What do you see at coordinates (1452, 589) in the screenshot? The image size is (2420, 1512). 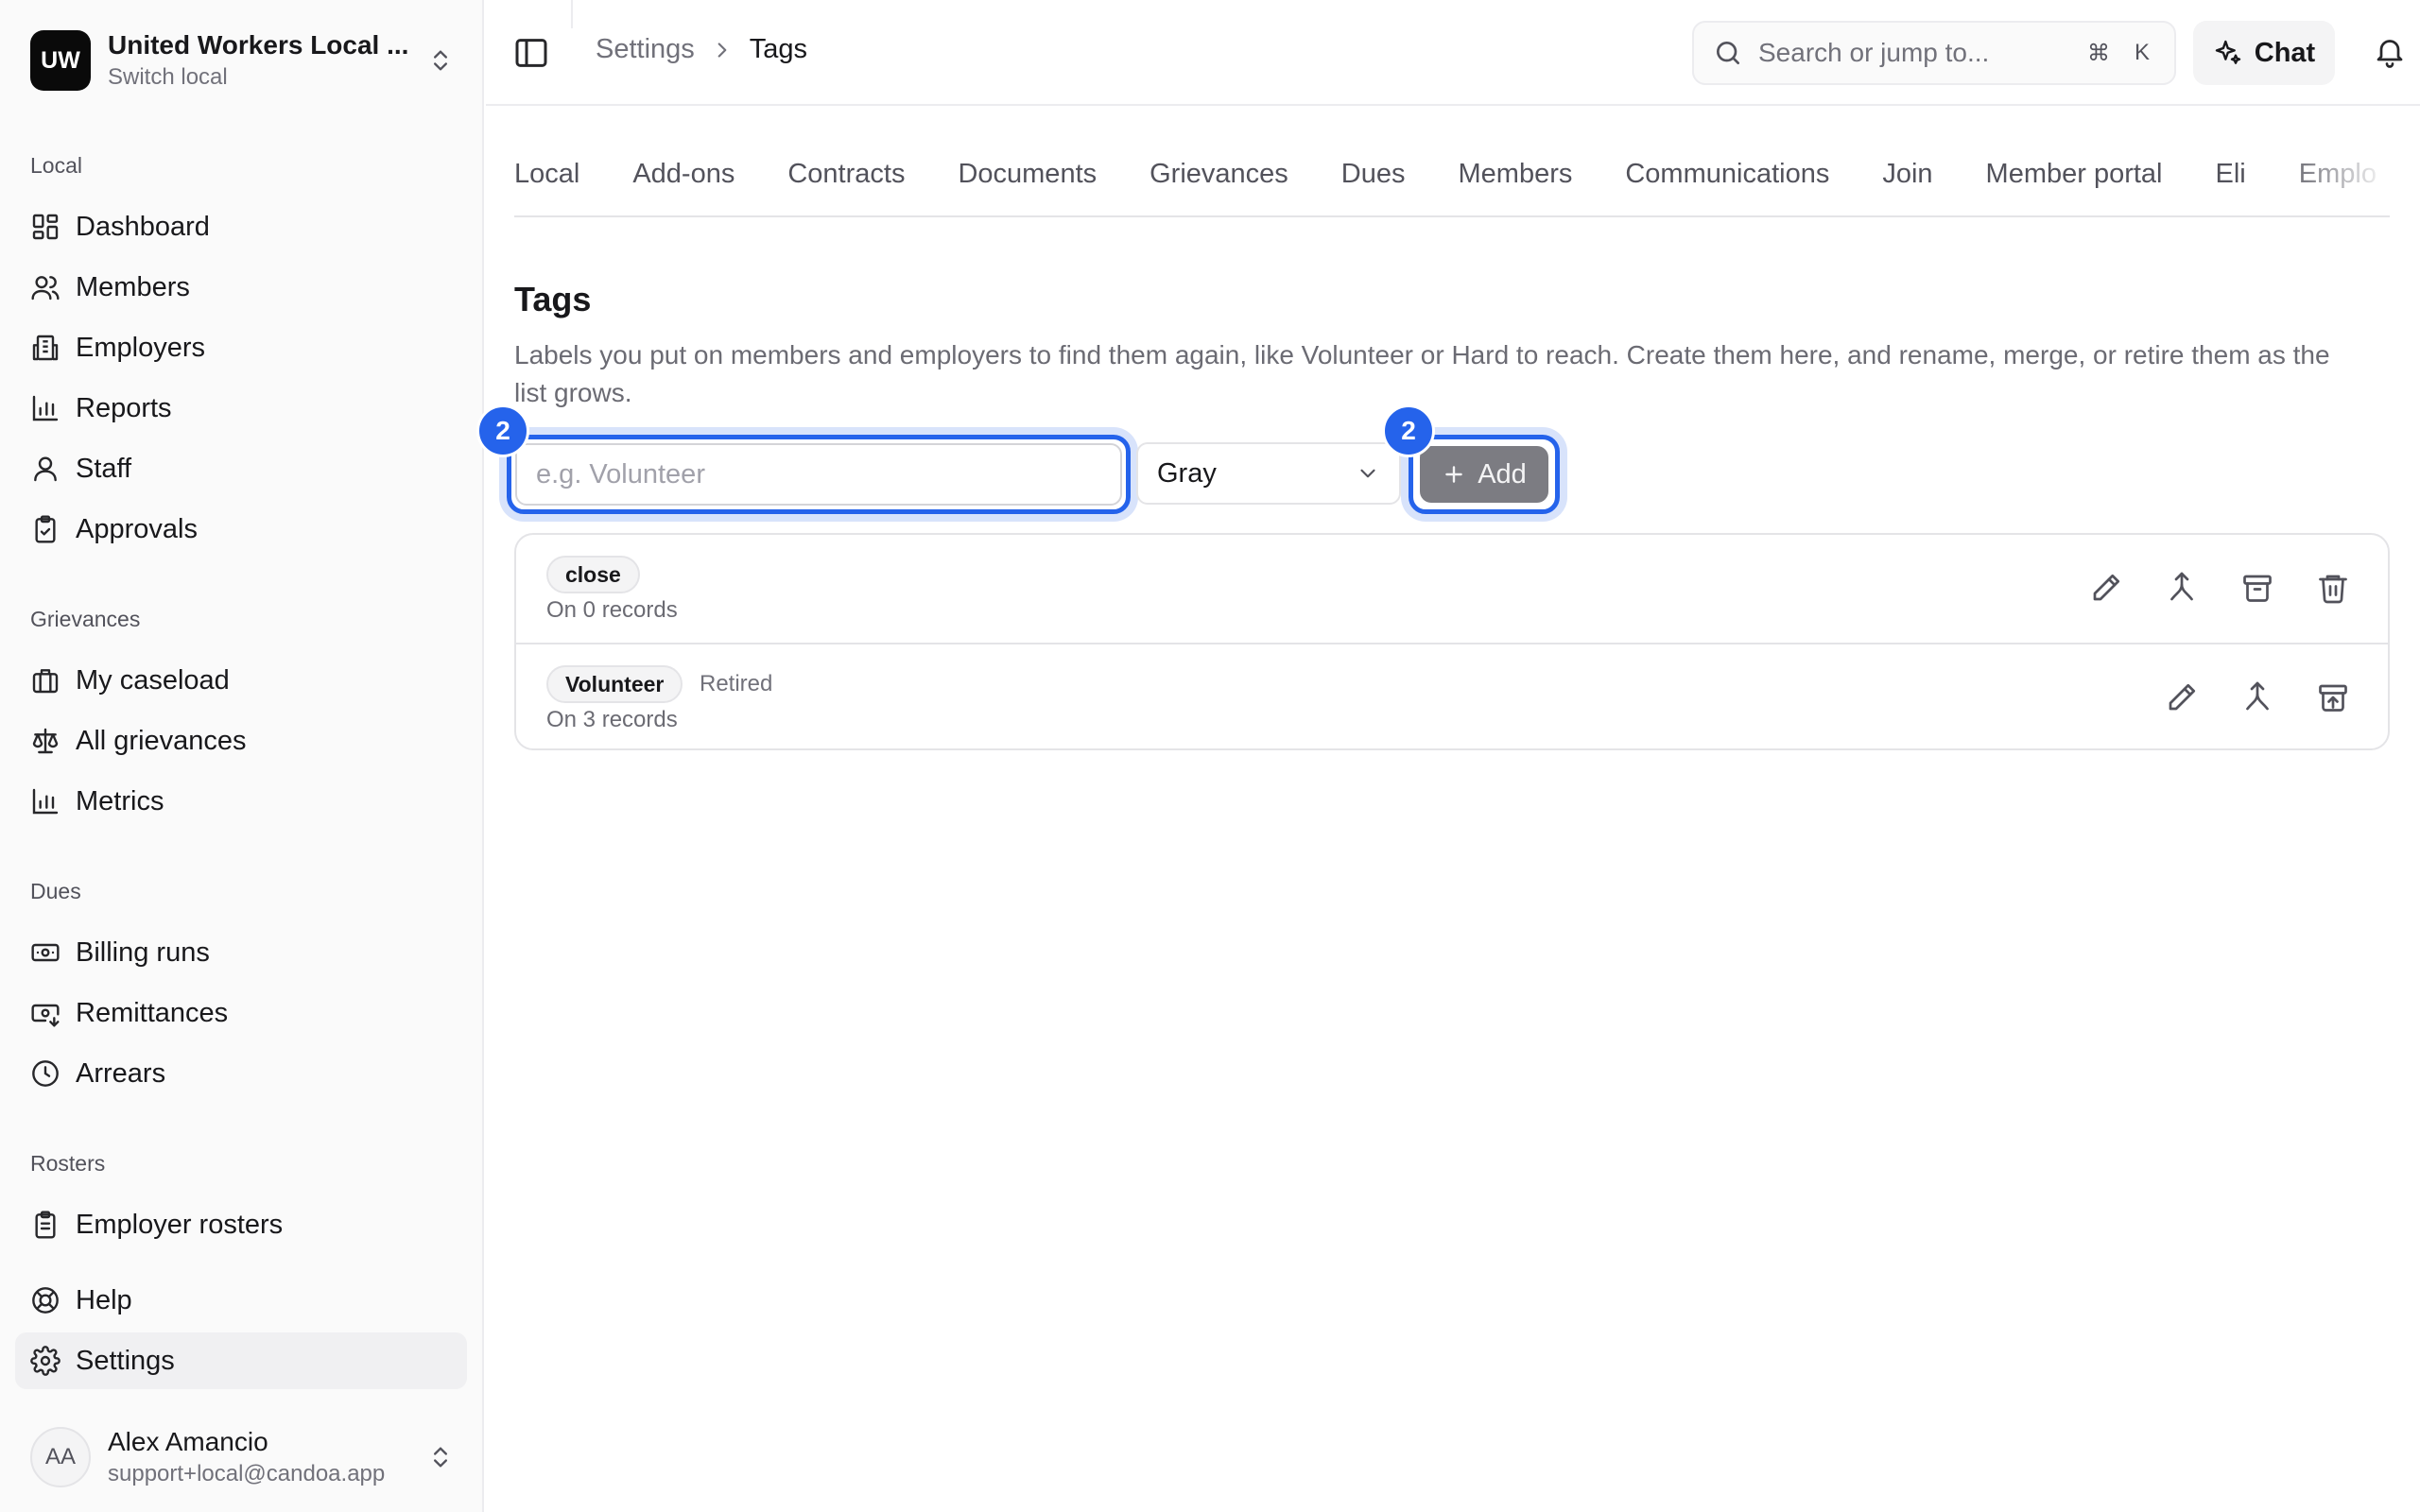 I see `tag-row: close On 0 records` at bounding box center [1452, 589].